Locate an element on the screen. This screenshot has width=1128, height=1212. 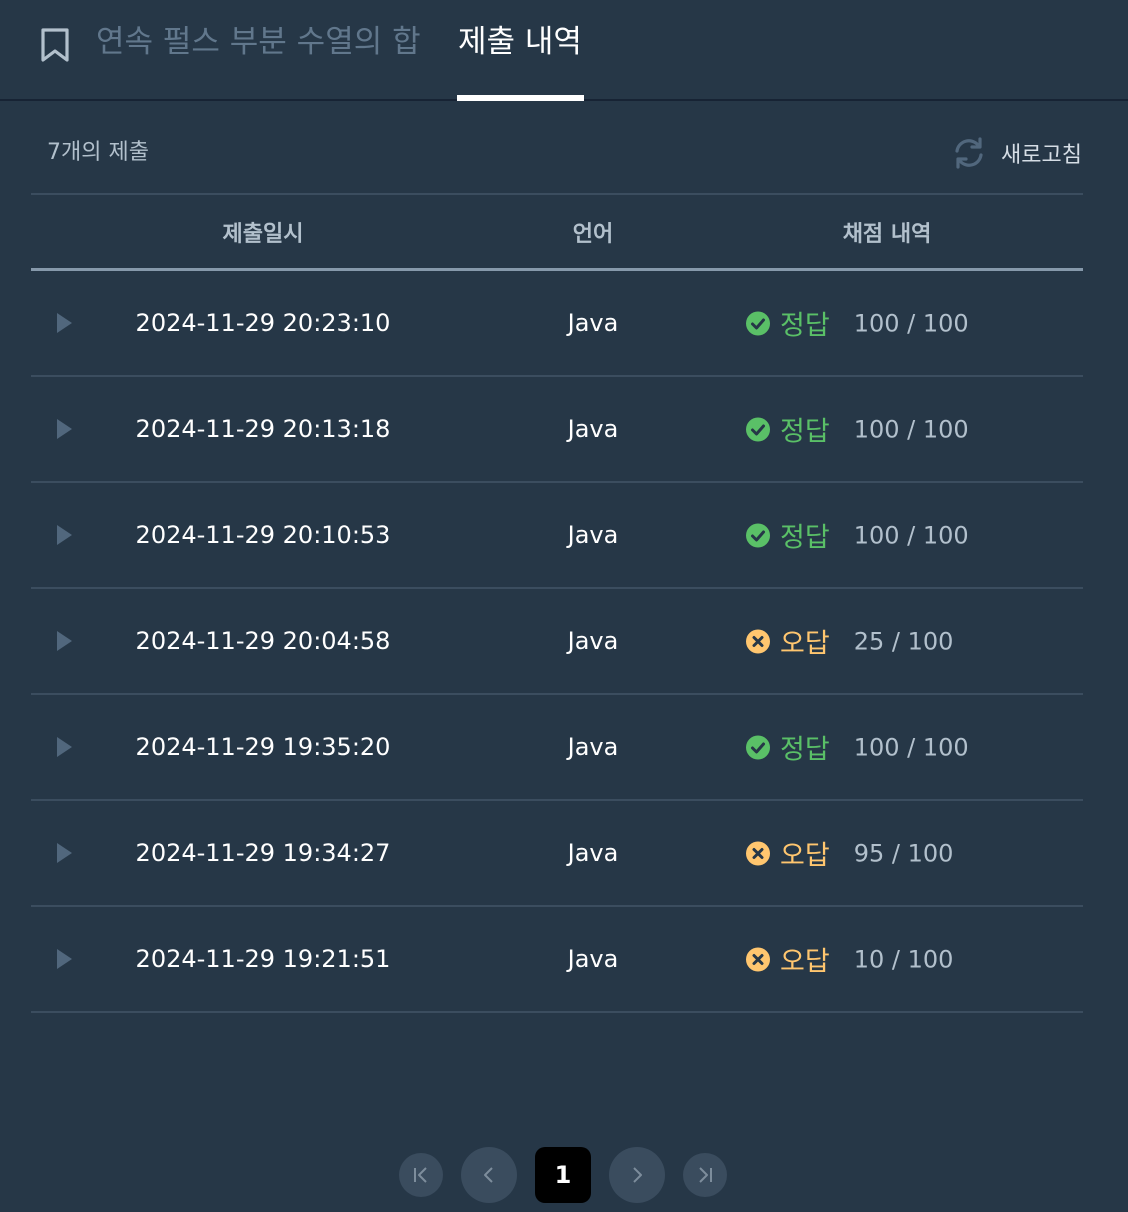
current-page-button: 1 is located at coordinates (563, 1175).